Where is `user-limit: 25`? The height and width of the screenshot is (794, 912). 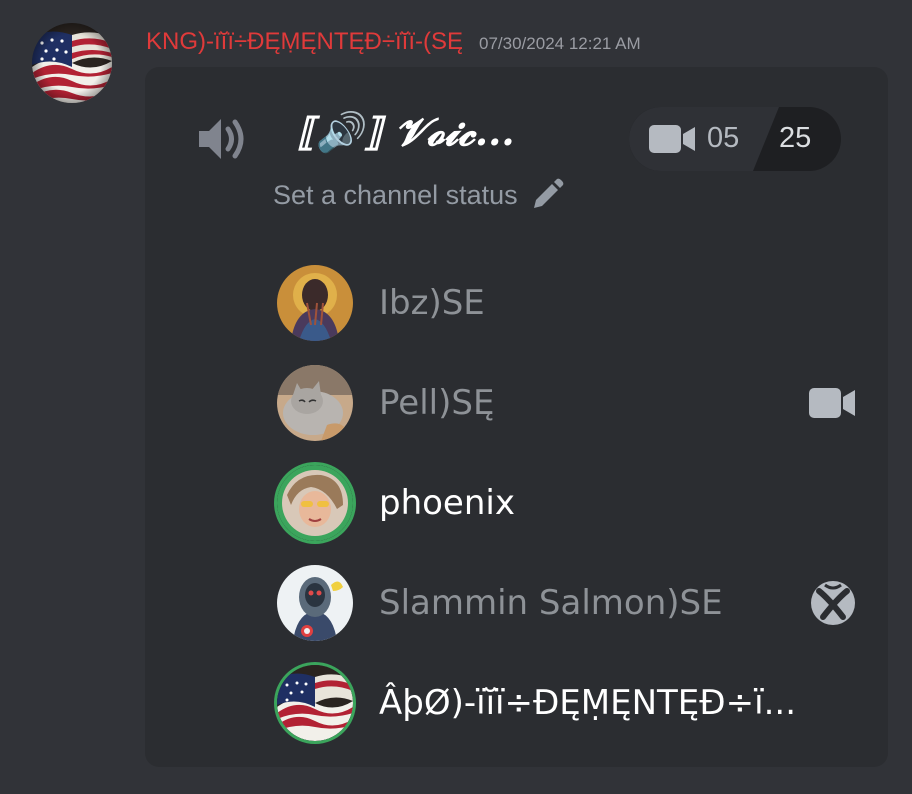
user-limit: 25 is located at coordinates (795, 138).